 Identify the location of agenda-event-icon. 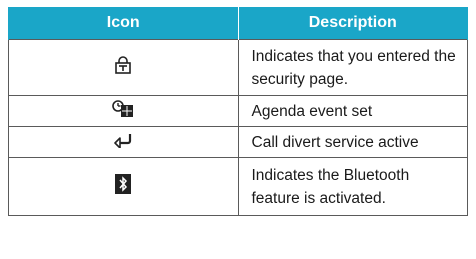
(123, 111).